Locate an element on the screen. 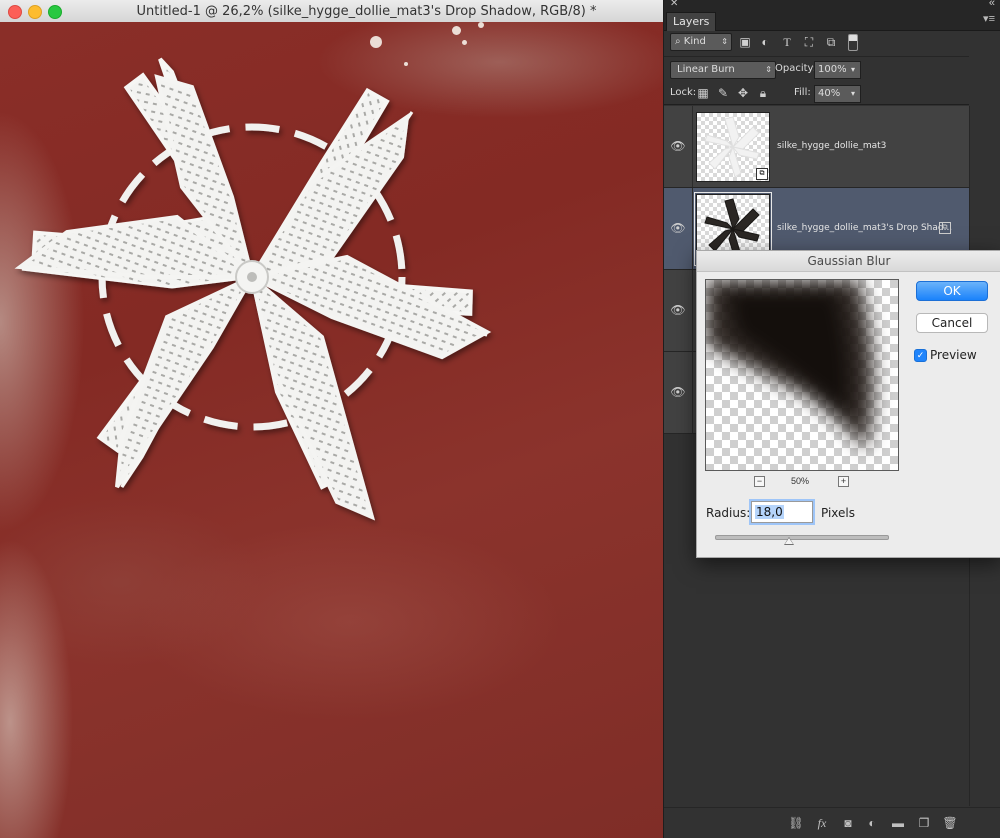  new-layer-icon: ❐ is located at coordinates (924, 823).